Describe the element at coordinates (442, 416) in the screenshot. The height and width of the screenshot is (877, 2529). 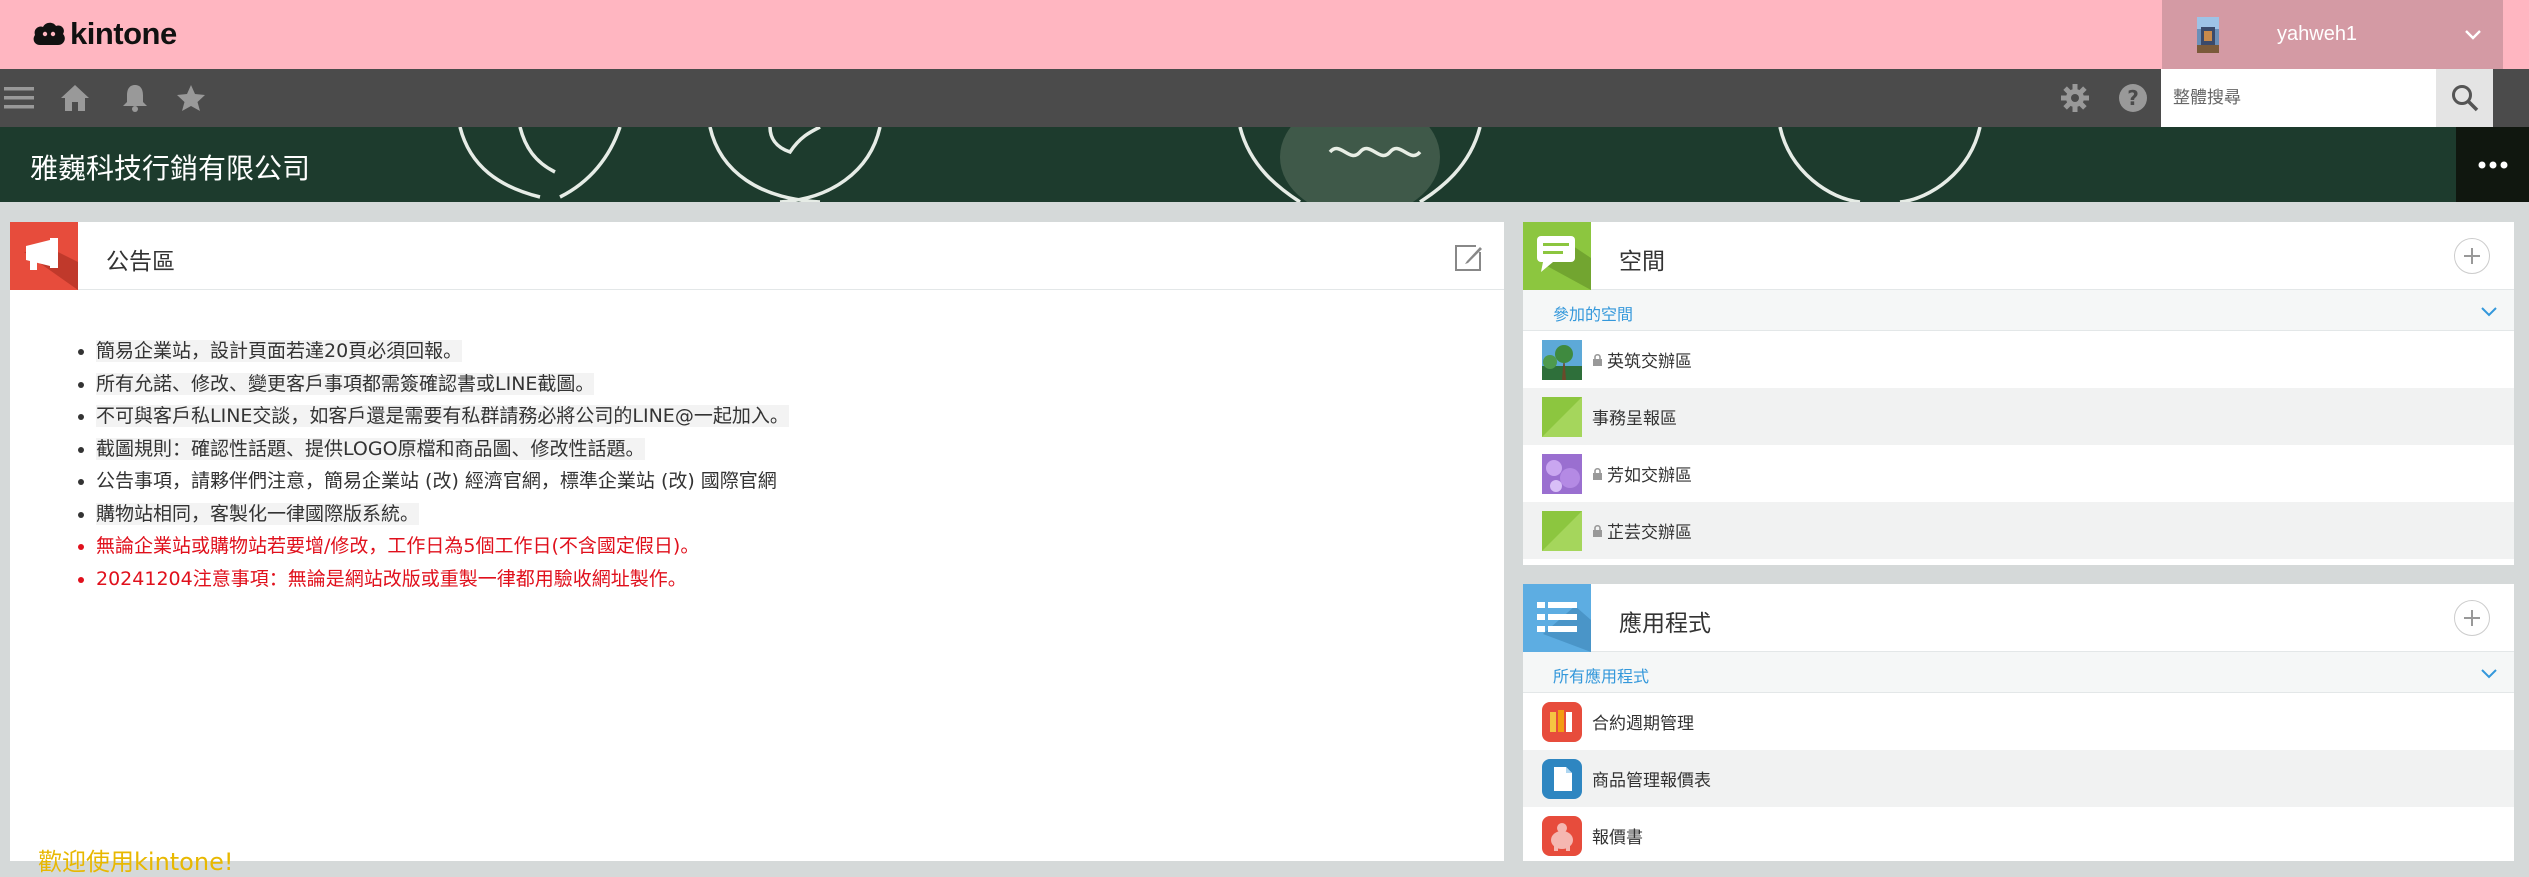
I see `list-item: 不可與客戶私LINE交談，如客戶還是需要有私群請務必將公司的LINE@一起加入。` at that location.